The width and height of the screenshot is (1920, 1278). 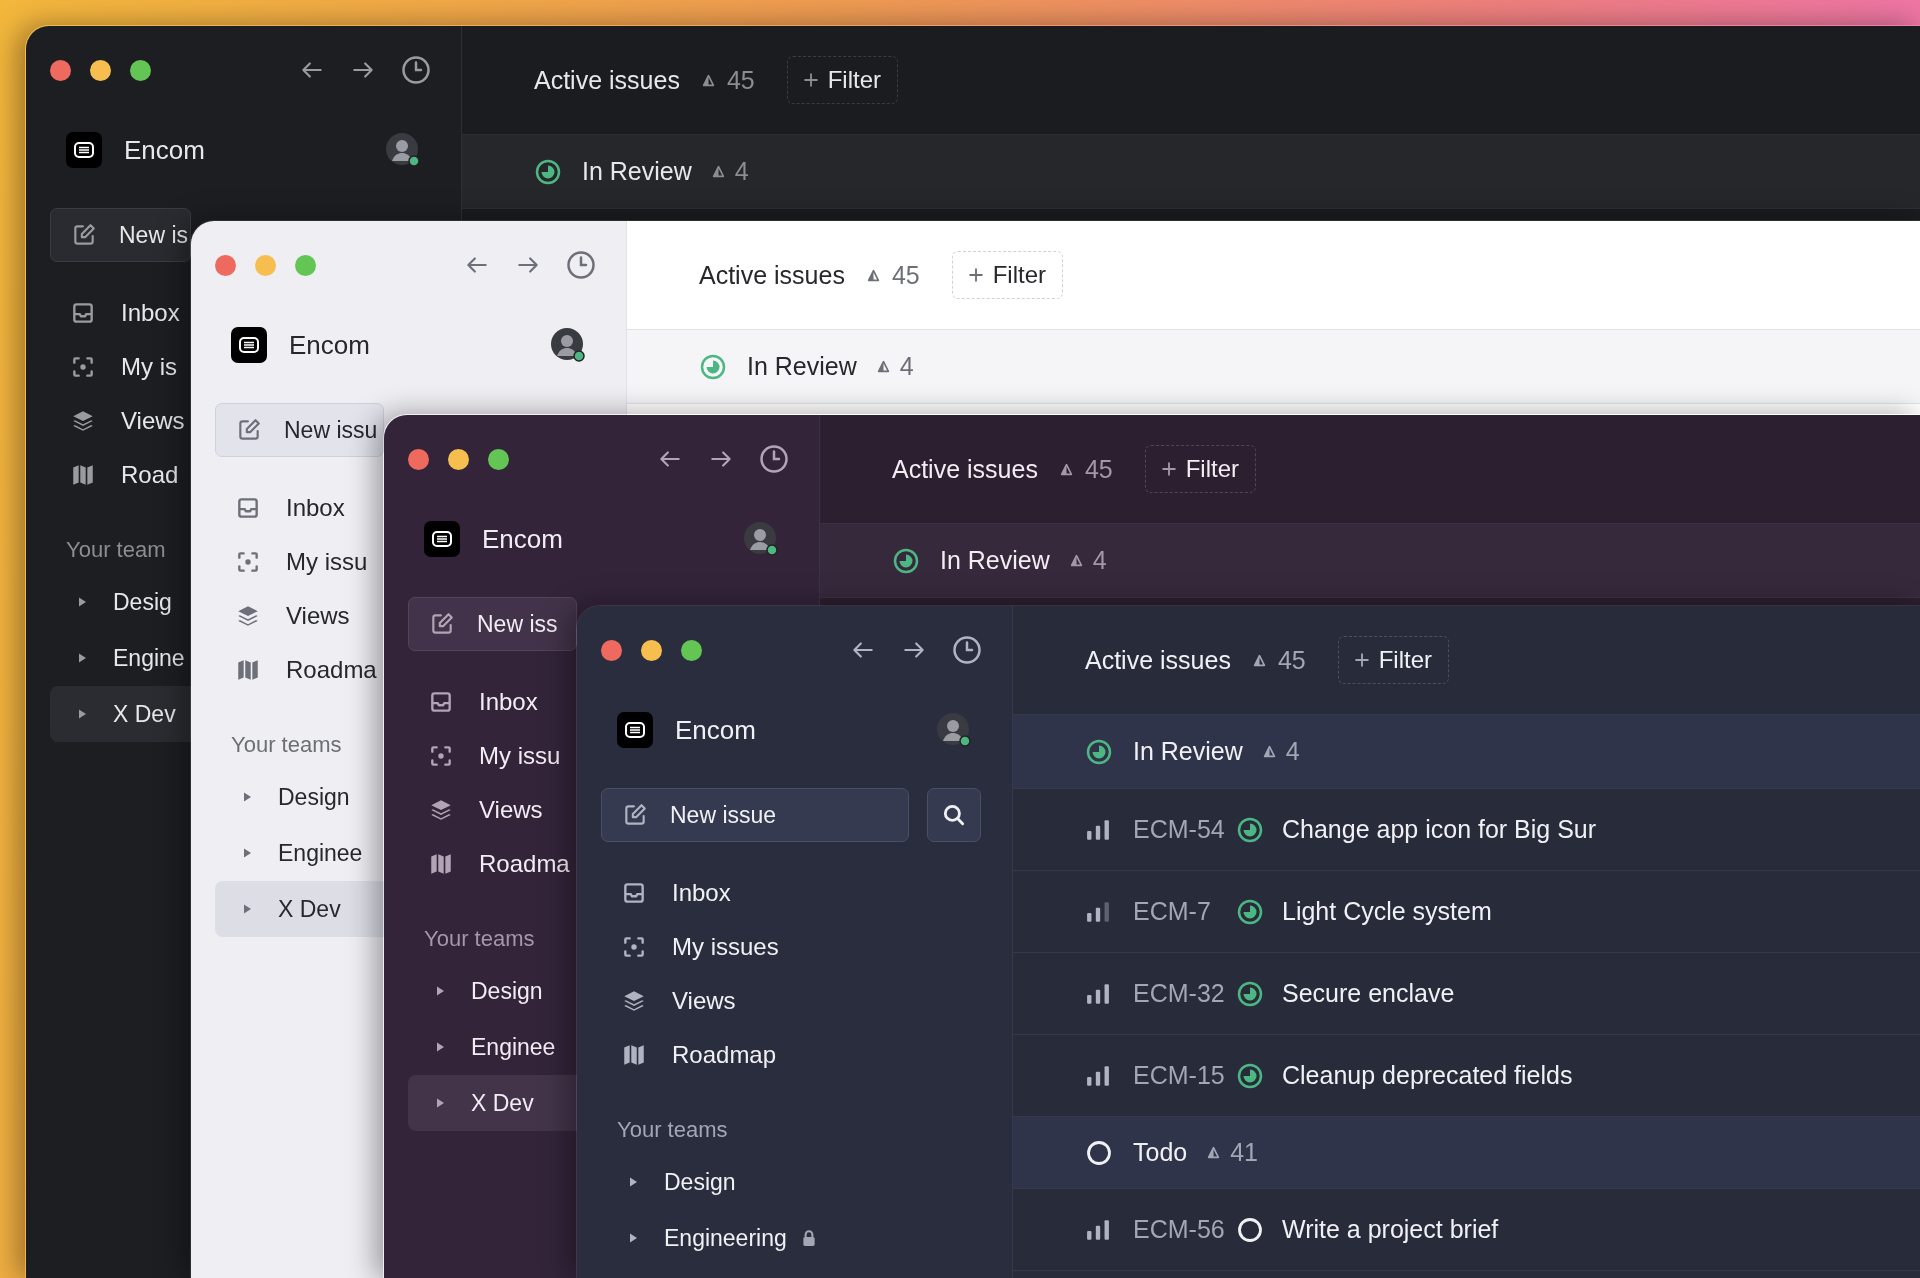 What do you see at coordinates (248, 670) in the screenshot?
I see `map-icon` at bounding box center [248, 670].